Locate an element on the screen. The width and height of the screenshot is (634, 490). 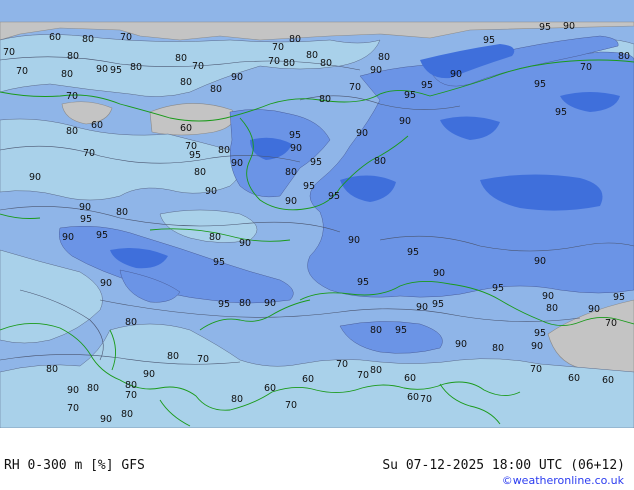
source-credit: ©weatheronline.co.uk is located at coordinates (563, 480).